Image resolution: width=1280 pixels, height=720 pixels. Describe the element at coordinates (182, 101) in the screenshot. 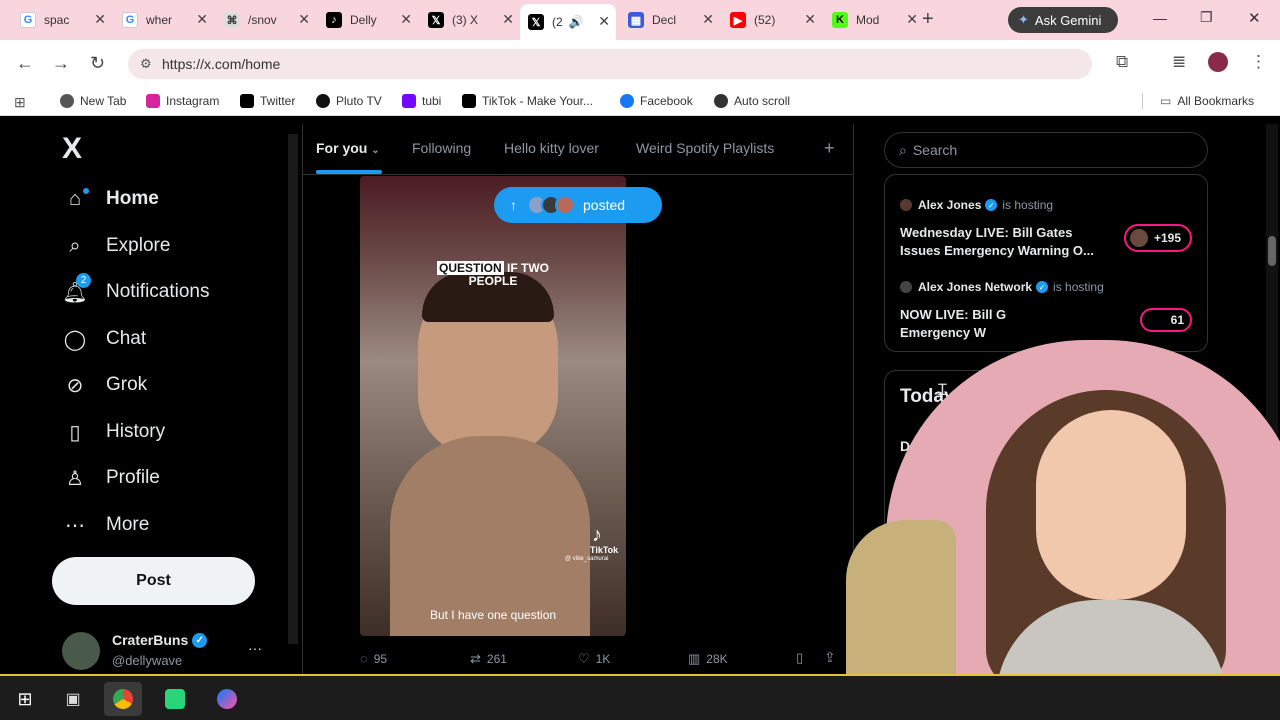

I see `bookmark-instagram: Instagram` at that location.